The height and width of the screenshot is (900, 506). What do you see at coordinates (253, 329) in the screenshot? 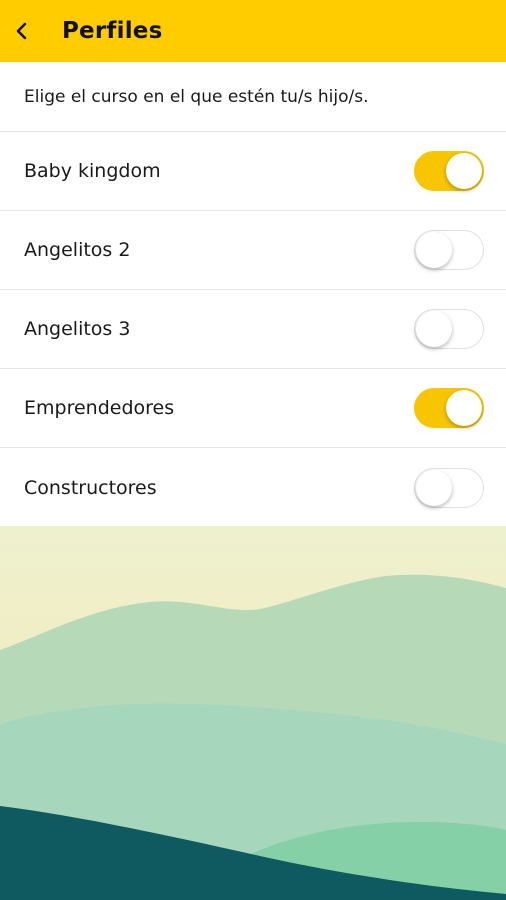
I see `profile-row-angelitos-3: Angelitos 3` at bounding box center [253, 329].